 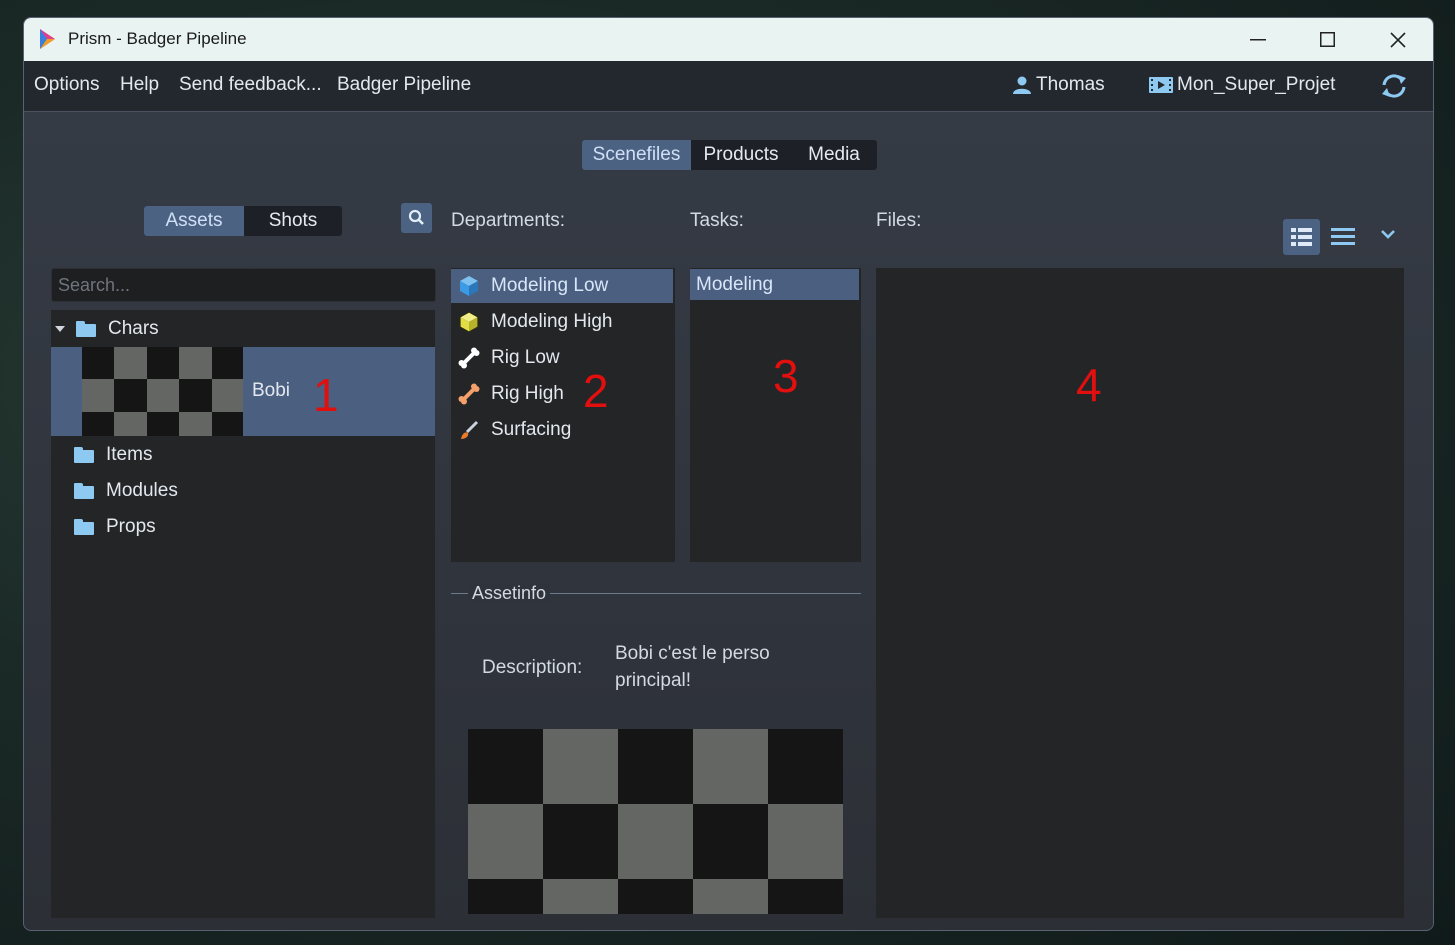 What do you see at coordinates (416, 218) in the screenshot?
I see `search-toggle-button` at bounding box center [416, 218].